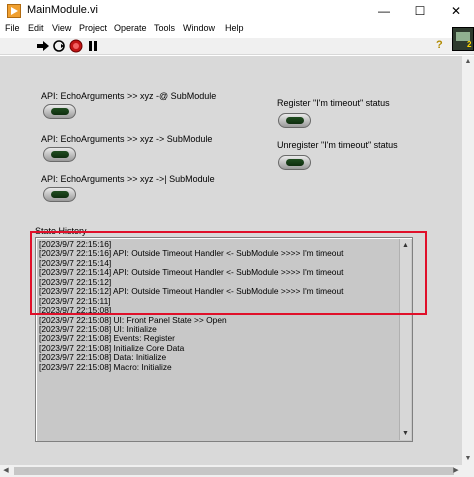 This screenshot has height=477, width=474. What do you see at coordinates (43, 46) in the screenshot?
I see `run-arrow-icon` at bounding box center [43, 46].